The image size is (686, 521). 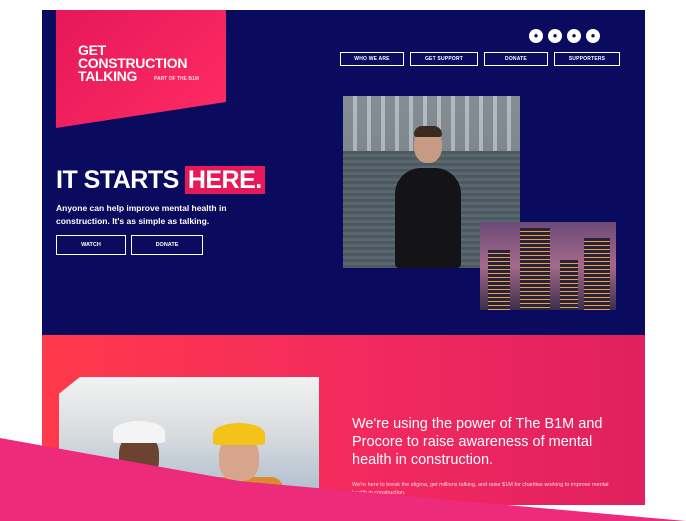 What do you see at coordinates (555, 36) in the screenshot?
I see `twitter-icon: ●` at bounding box center [555, 36].